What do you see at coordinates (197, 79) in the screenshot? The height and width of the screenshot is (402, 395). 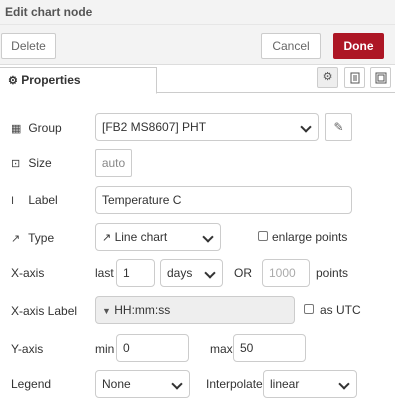 I see `tab-bar: ⚙ Properties ⚙` at bounding box center [197, 79].